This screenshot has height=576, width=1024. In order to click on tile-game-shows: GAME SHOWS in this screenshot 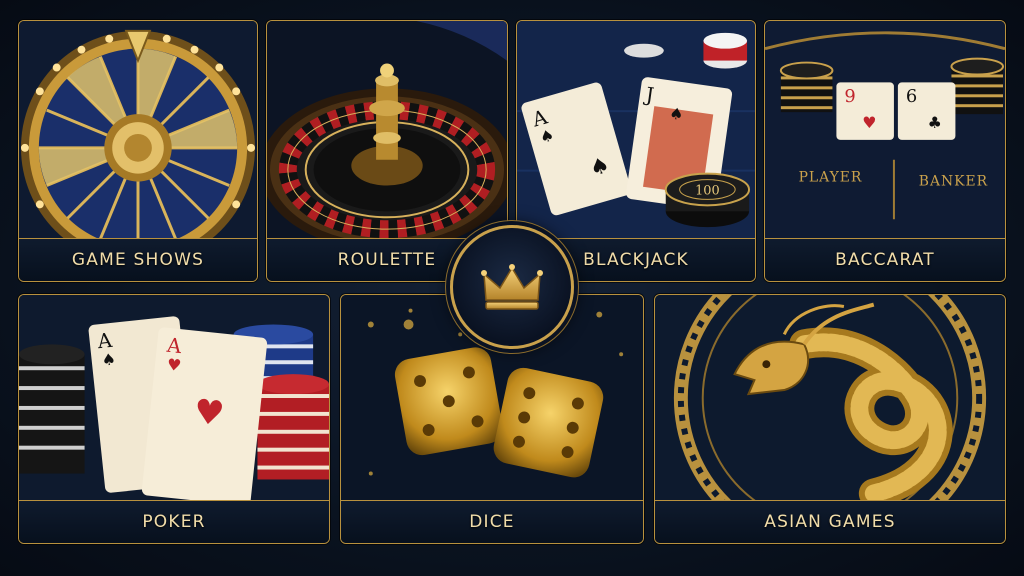, I will do `click(138, 151)`.